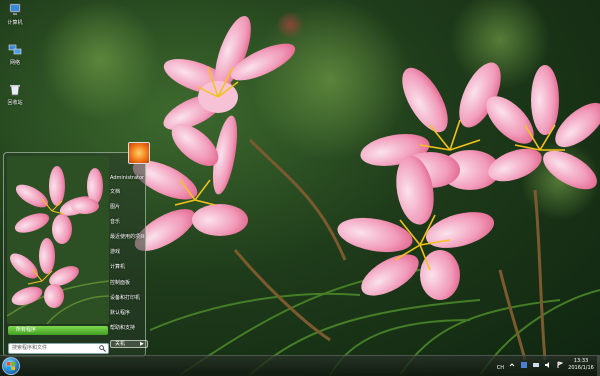 The height and width of the screenshot is (376, 600). What do you see at coordinates (15, 23) in the screenshot?
I see `desktop-icon-label: 计算机` at bounding box center [15, 23].